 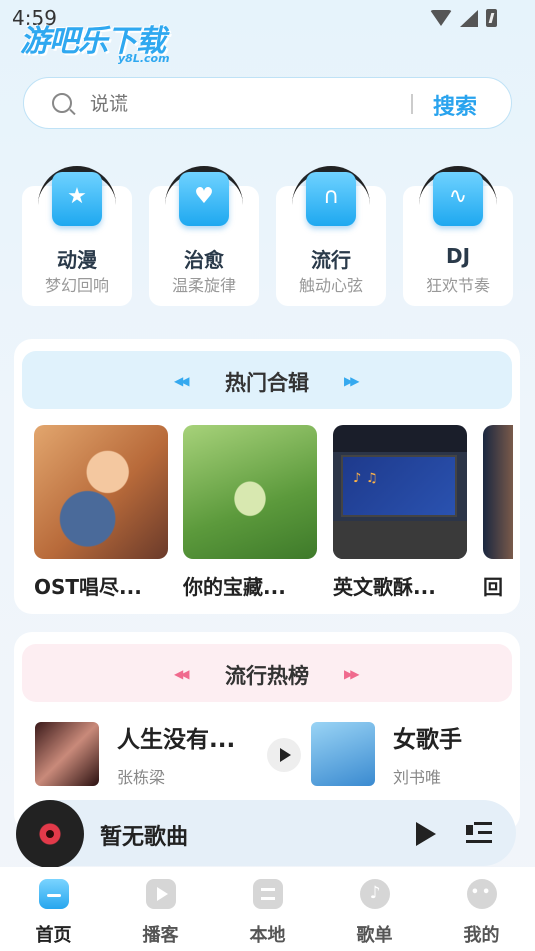 I want to click on popular-chart-header: ◀◀ 流行热榜 ▶▶, so click(x=267, y=673).